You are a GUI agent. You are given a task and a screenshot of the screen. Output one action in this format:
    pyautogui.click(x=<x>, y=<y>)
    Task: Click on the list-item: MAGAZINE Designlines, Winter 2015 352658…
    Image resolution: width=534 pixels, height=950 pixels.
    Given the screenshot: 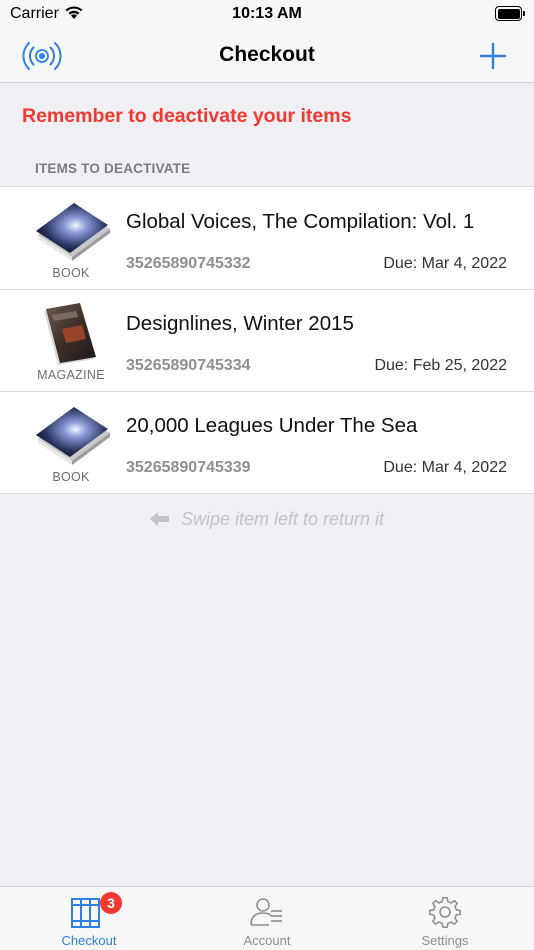 What is the action you would take?
    pyautogui.click(x=267, y=340)
    